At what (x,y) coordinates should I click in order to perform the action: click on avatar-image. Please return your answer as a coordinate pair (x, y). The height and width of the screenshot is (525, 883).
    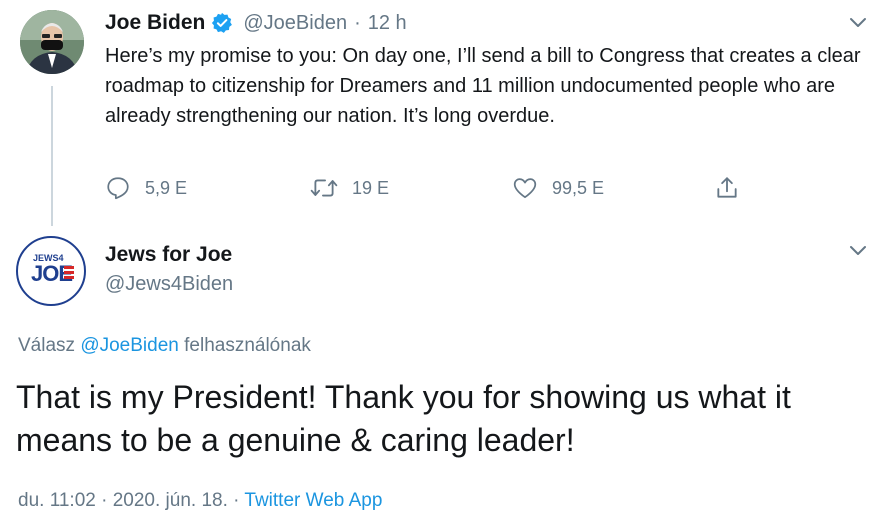
    Looking at the image, I should click on (52, 42).